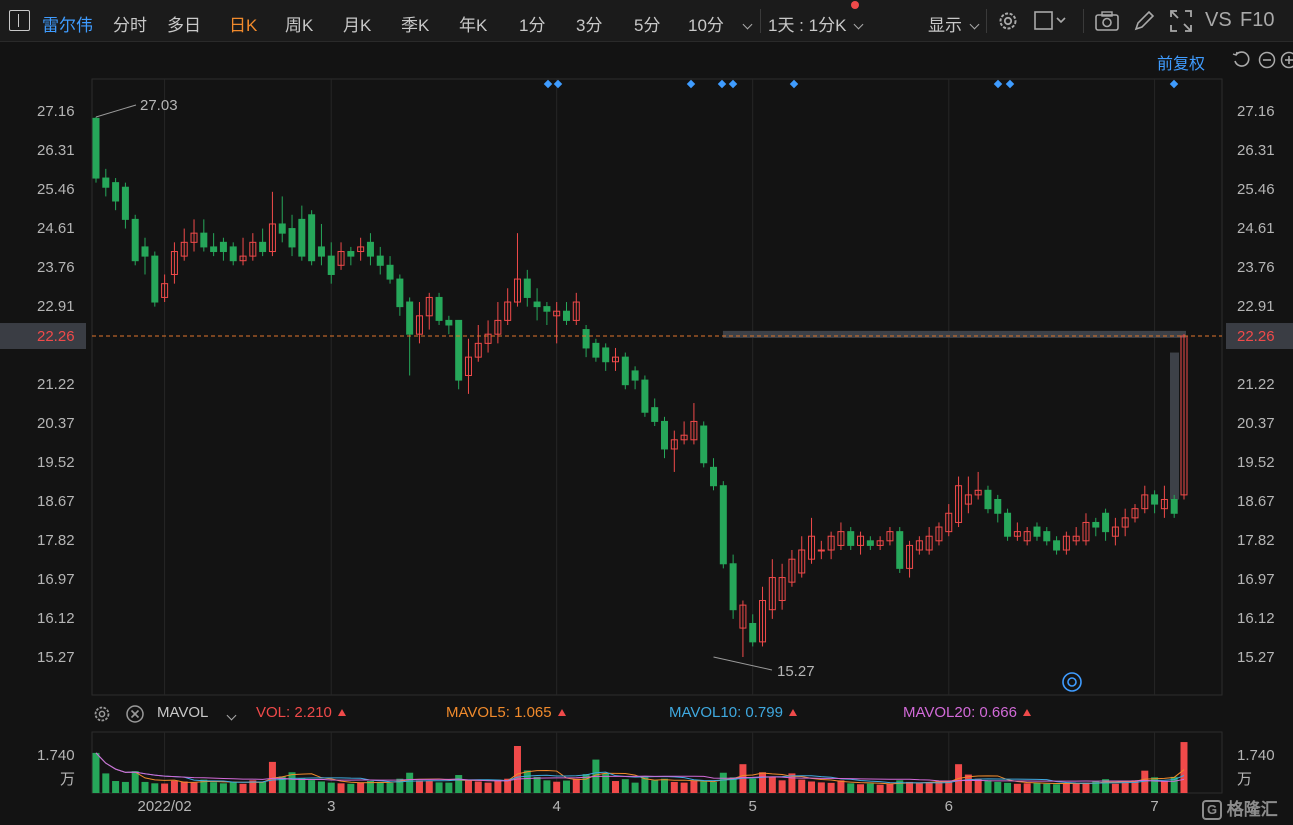 The image size is (1293, 825). I want to click on chevron-down-icon, so click(231, 715).